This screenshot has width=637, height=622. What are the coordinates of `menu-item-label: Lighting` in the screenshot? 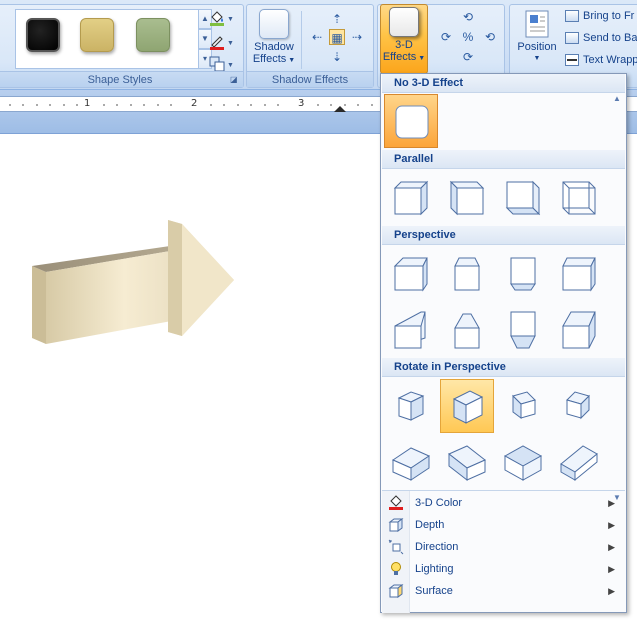 It's located at (434, 569).